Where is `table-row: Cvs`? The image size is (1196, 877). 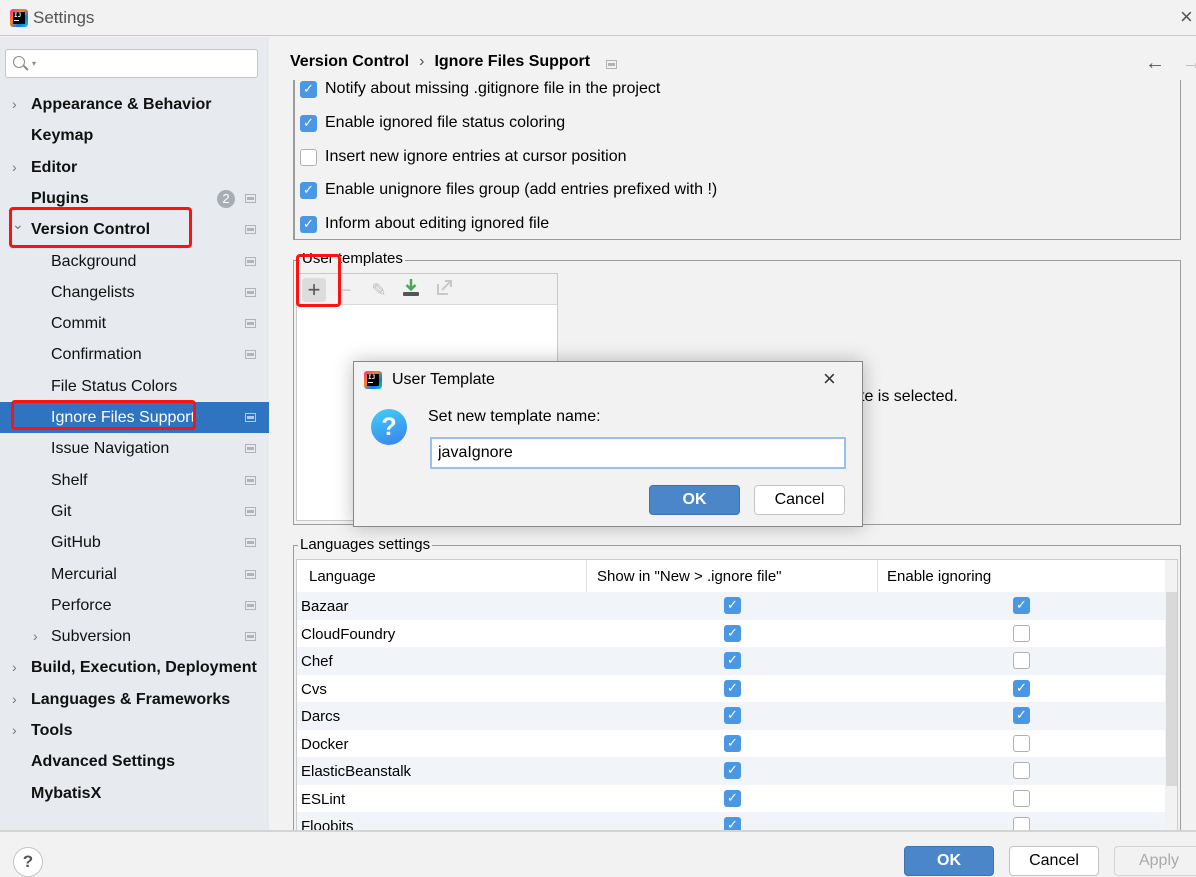
table-row: Cvs is located at coordinates (731, 689).